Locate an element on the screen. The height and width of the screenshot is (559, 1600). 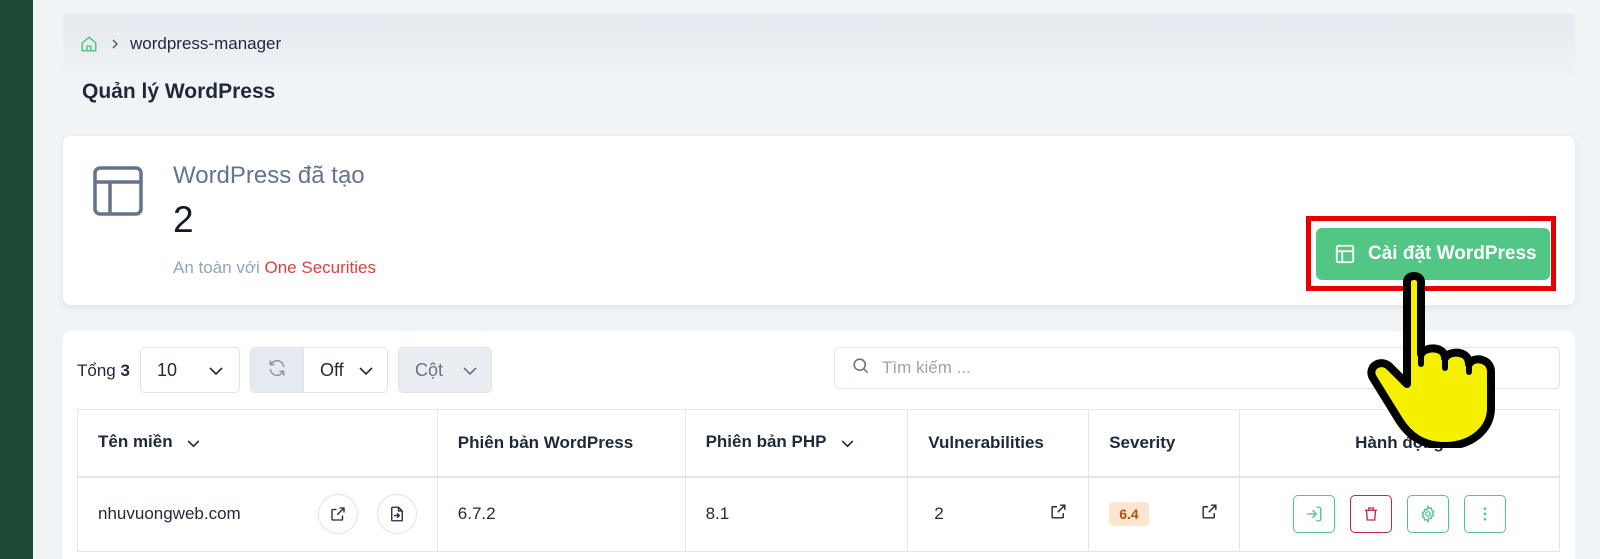
header-domain-label: Tên miền is located at coordinates (135, 442).